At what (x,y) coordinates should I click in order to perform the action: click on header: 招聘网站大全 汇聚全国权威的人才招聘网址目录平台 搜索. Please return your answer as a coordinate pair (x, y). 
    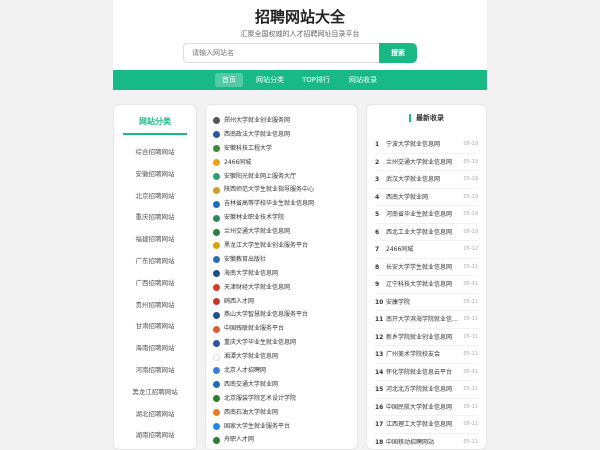
    Looking at the image, I should click on (300, 35).